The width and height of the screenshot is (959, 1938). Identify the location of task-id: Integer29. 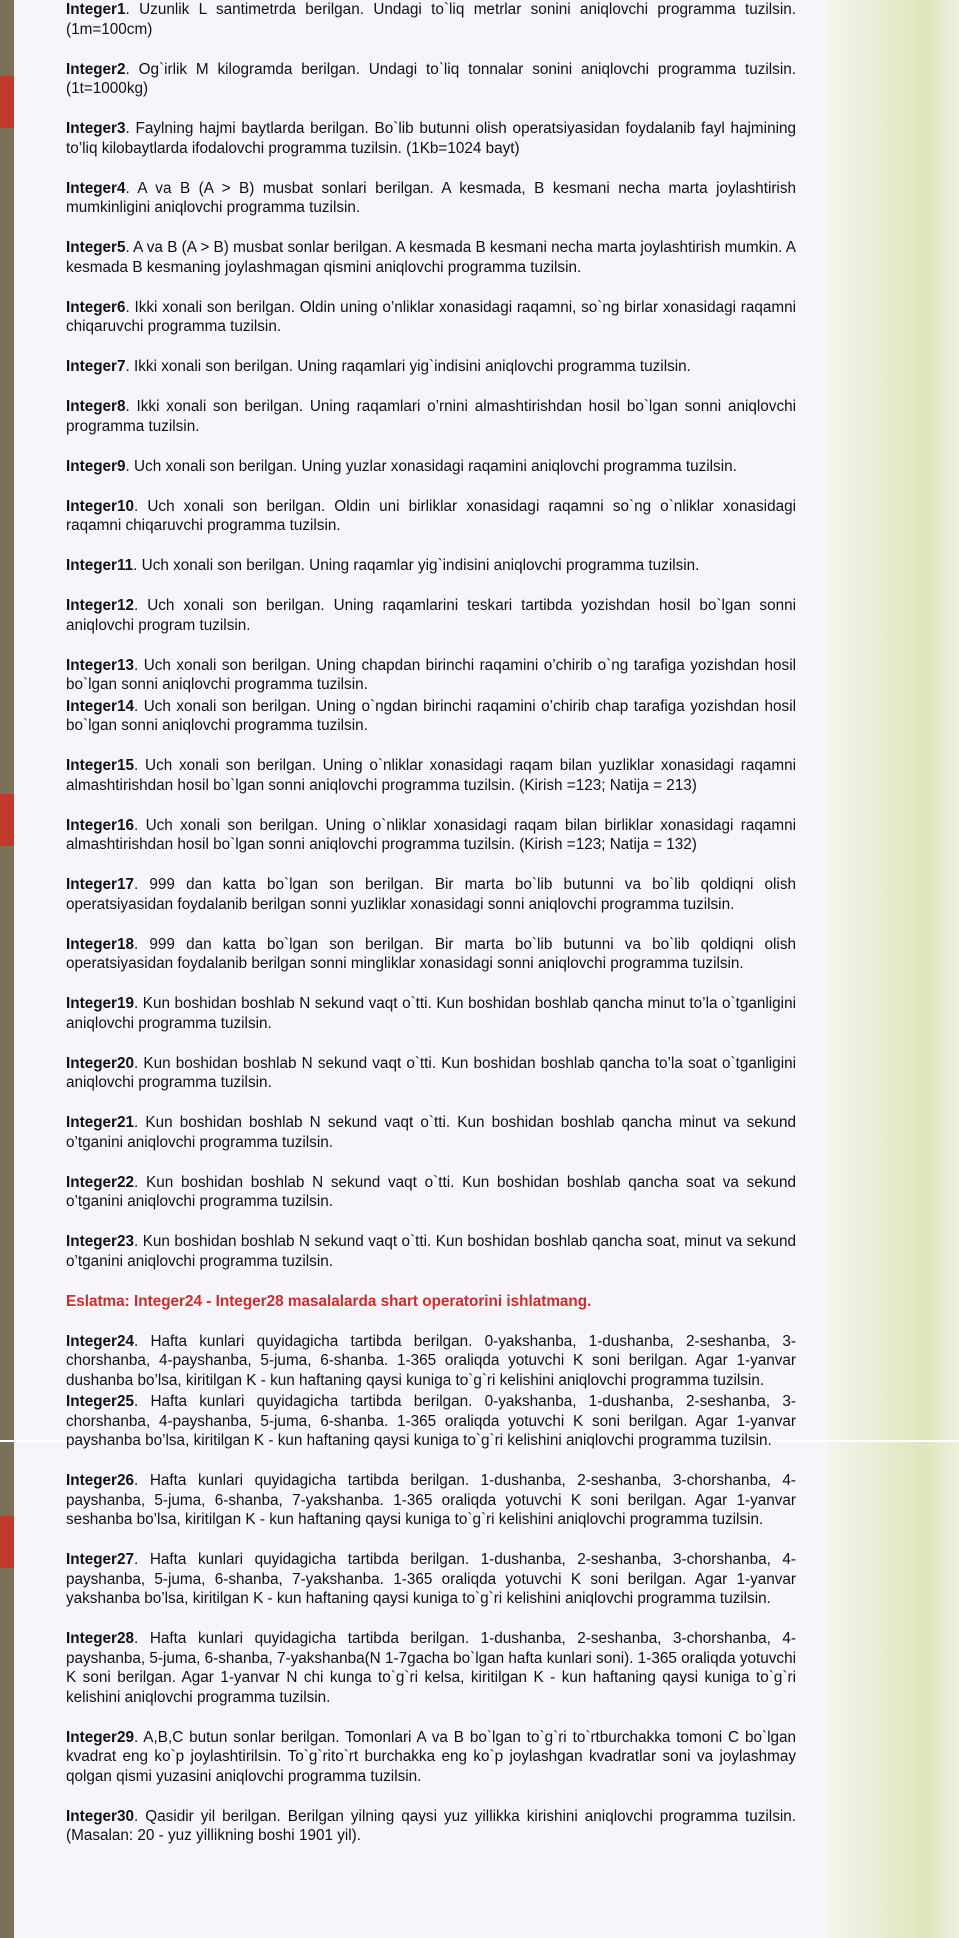
(100, 1737).